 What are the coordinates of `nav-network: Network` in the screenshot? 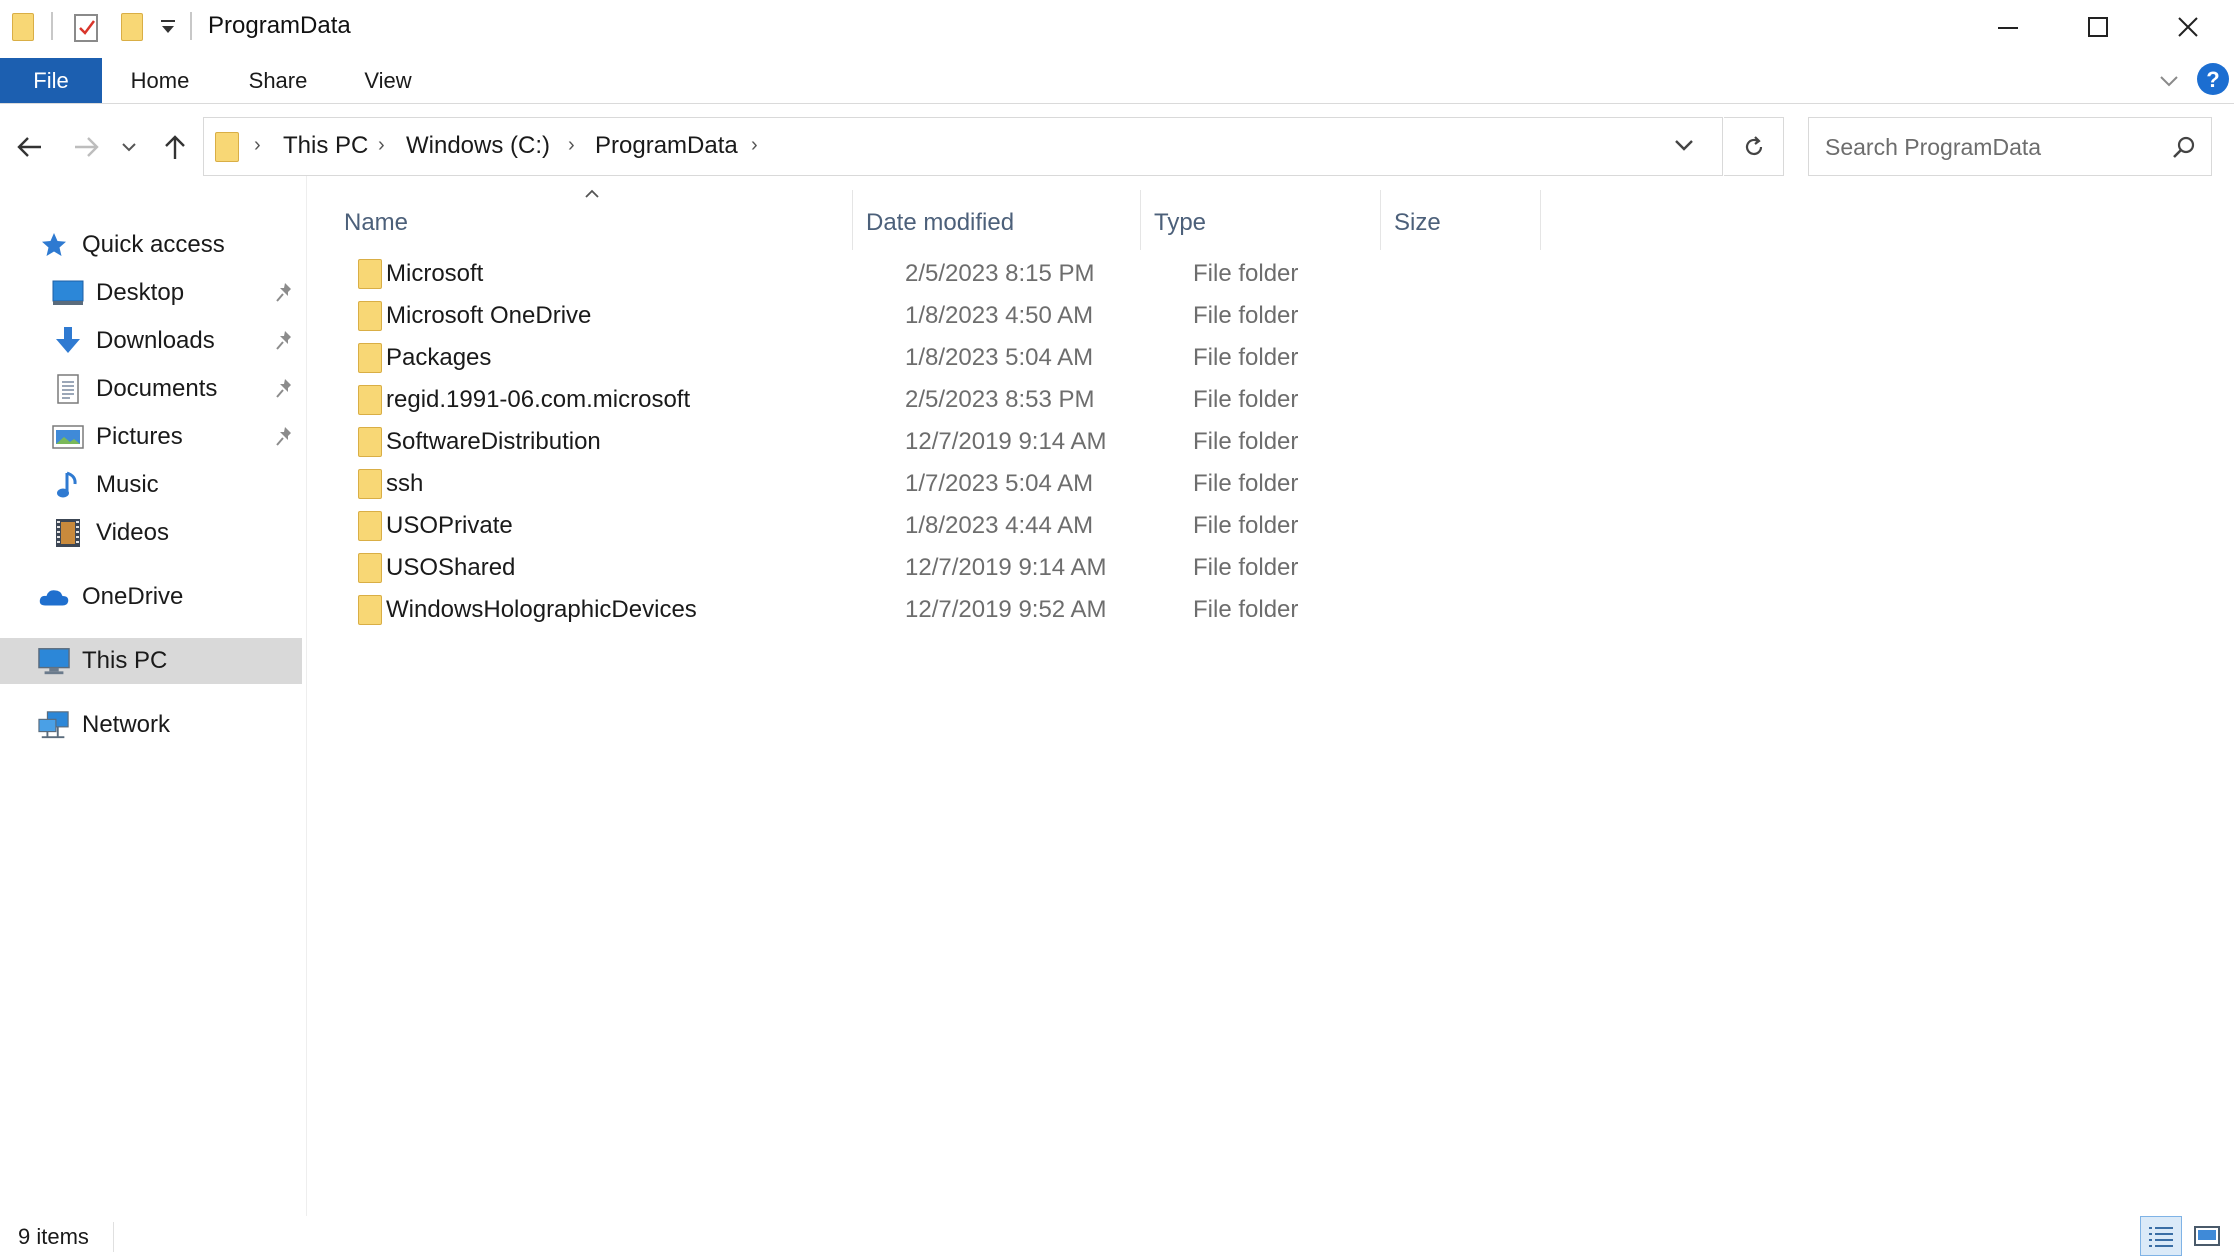 It's located at (151, 725).